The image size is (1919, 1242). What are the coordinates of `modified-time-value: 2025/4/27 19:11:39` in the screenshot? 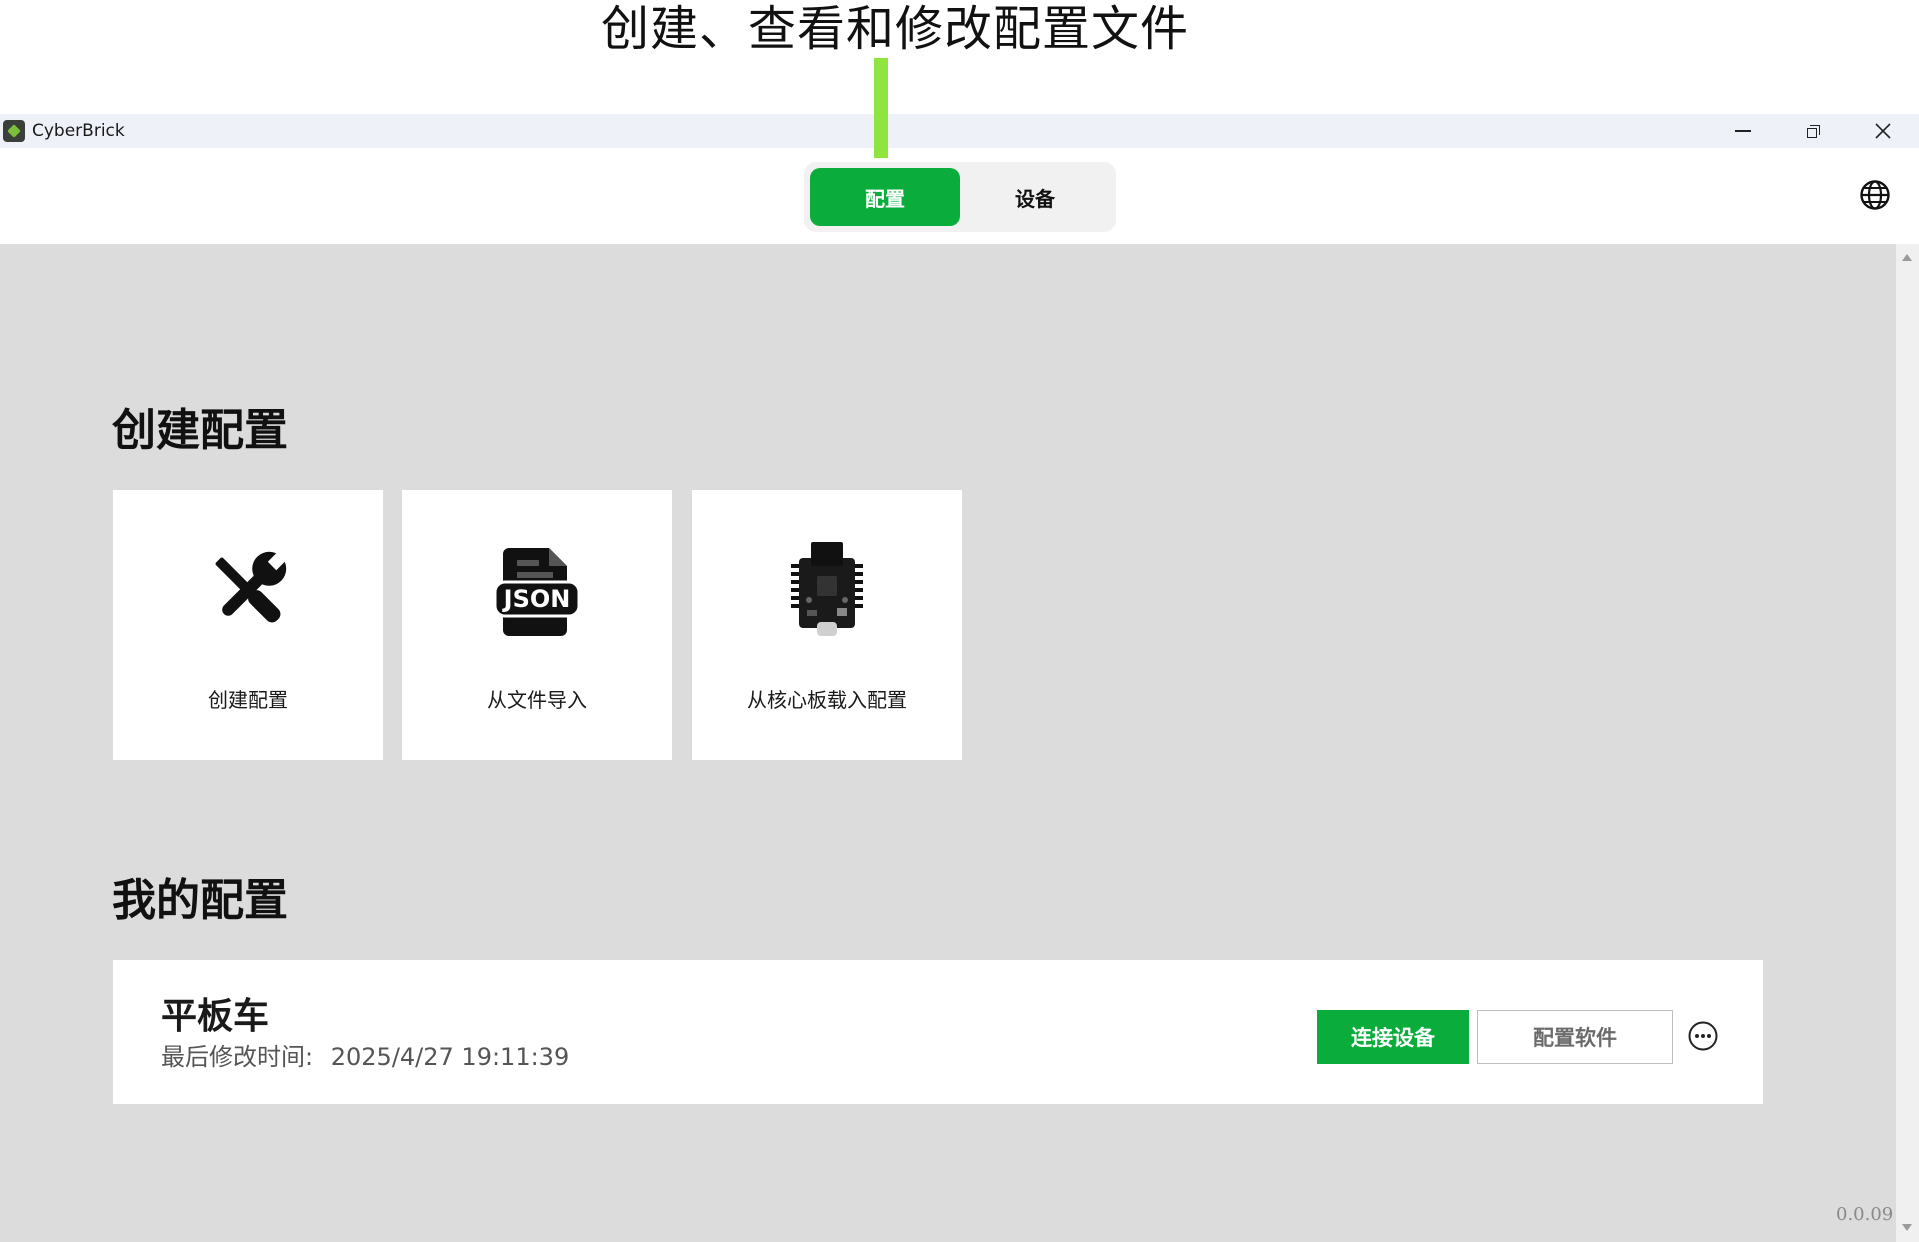 It's located at (450, 1057).